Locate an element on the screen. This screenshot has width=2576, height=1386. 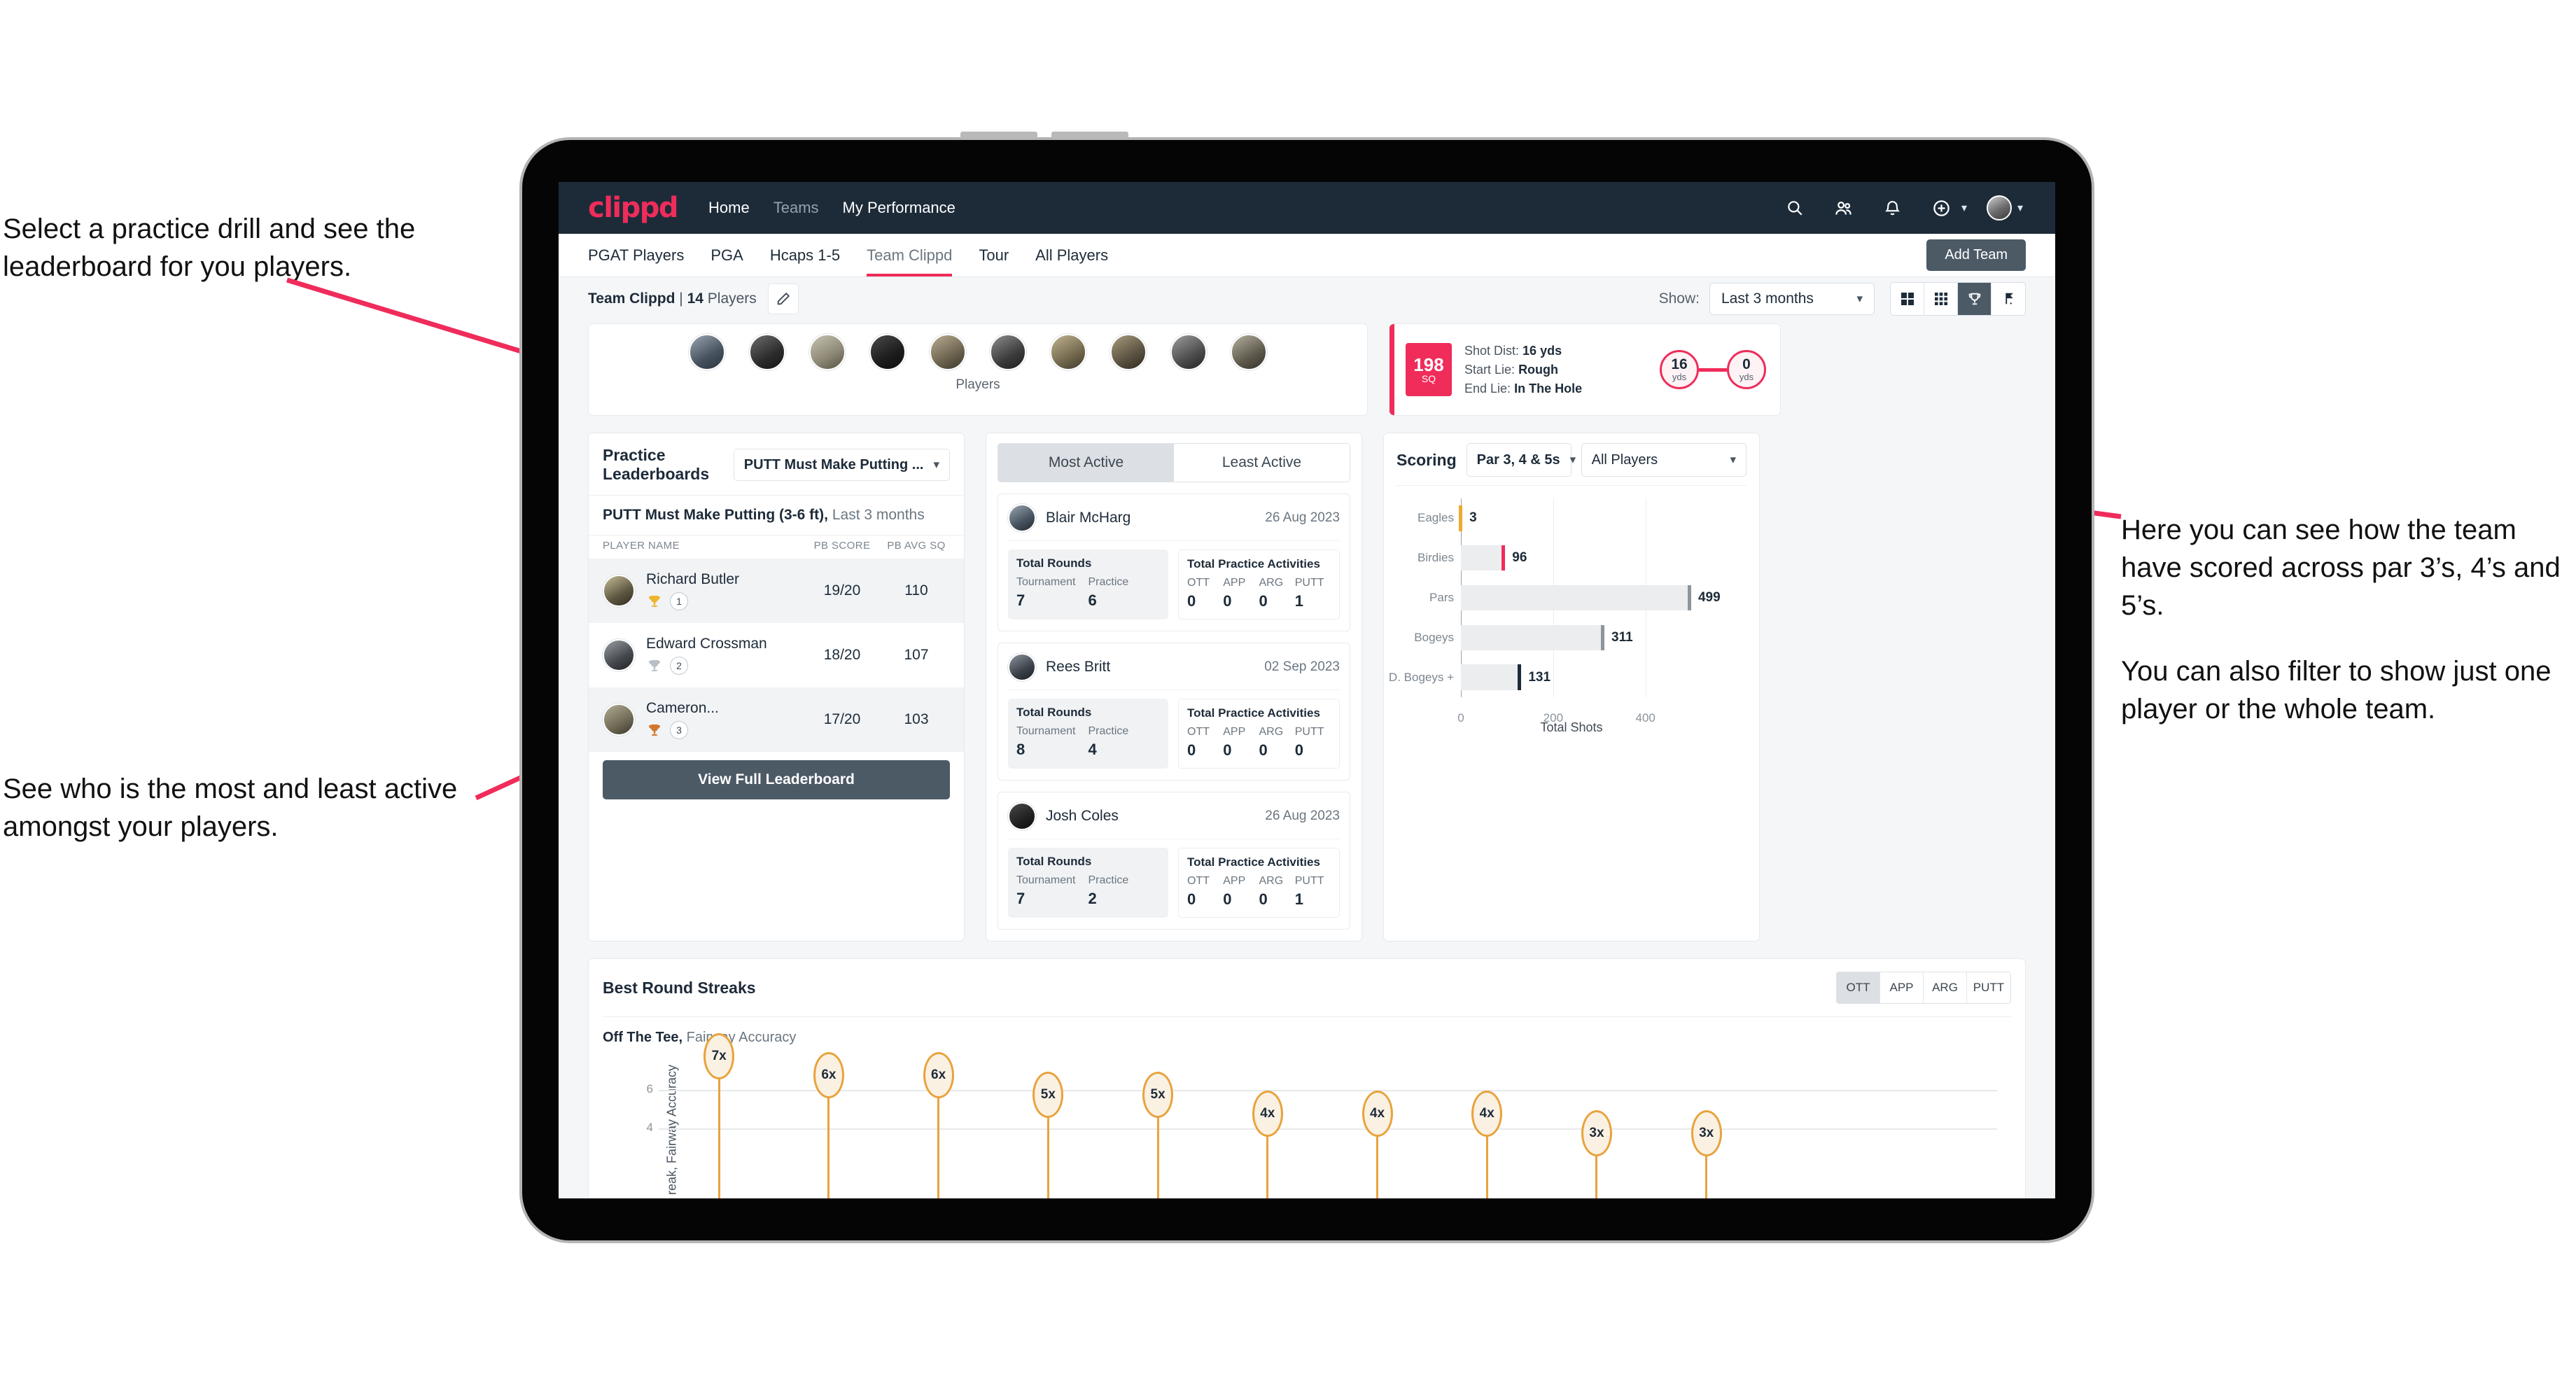
people-icon is located at coordinates (1844, 208).